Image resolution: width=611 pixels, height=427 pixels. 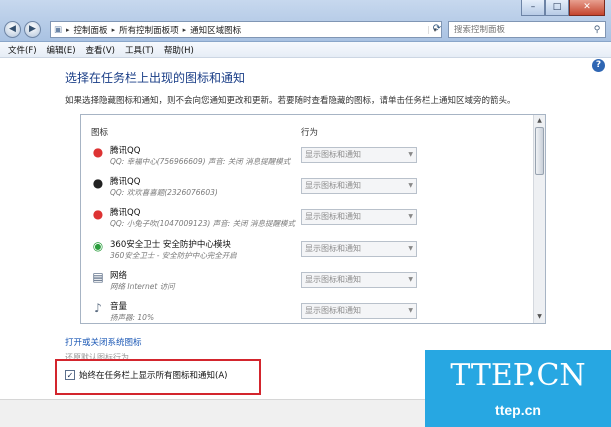 What do you see at coordinates (202, 223) in the screenshot?
I see `item-description: QQ: 小兔子吹(1047009123) 声音: 关闭 消息提醒模式` at bounding box center [202, 223].